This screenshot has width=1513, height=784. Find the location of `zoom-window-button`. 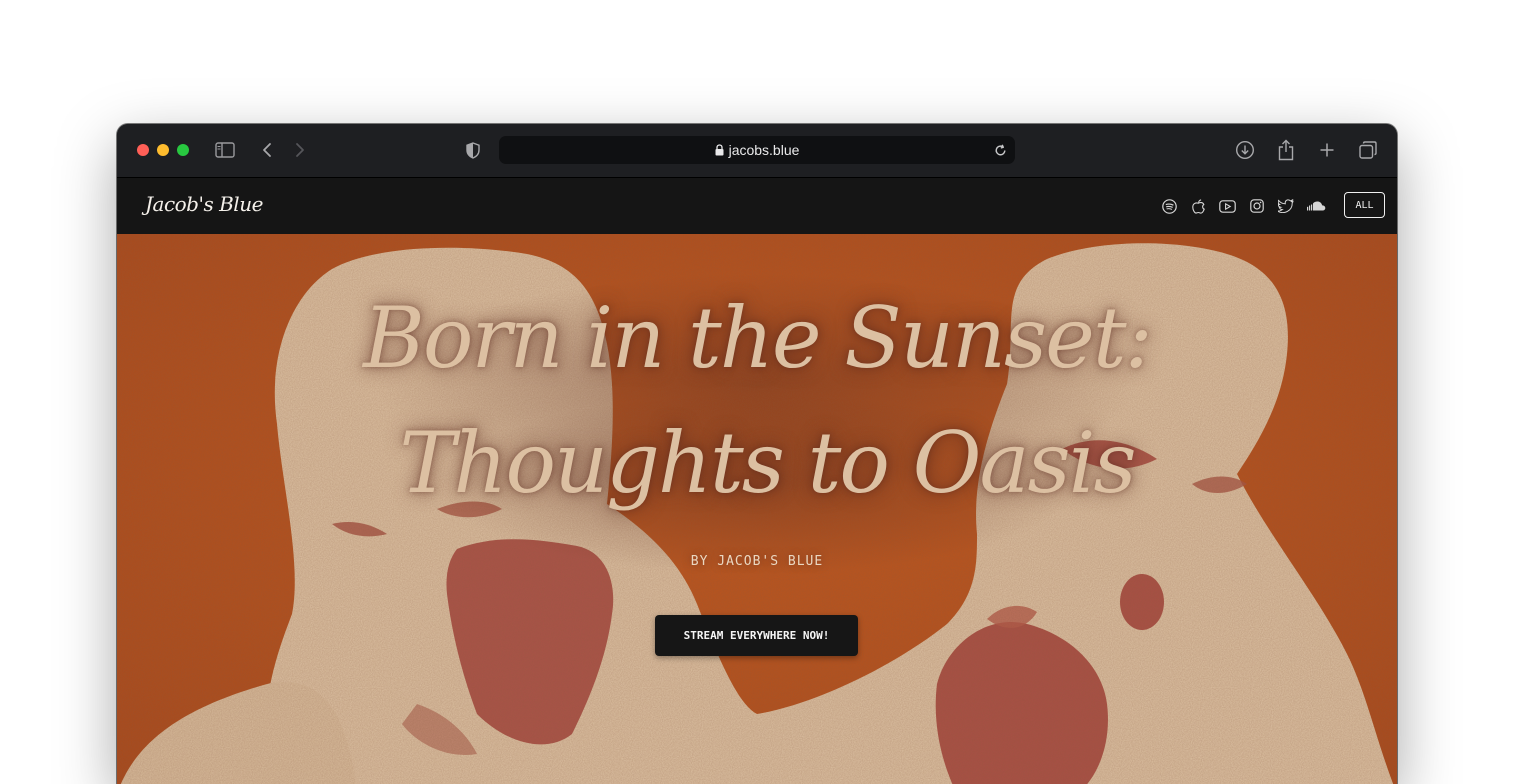

zoom-window-button is located at coordinates (183, 150).